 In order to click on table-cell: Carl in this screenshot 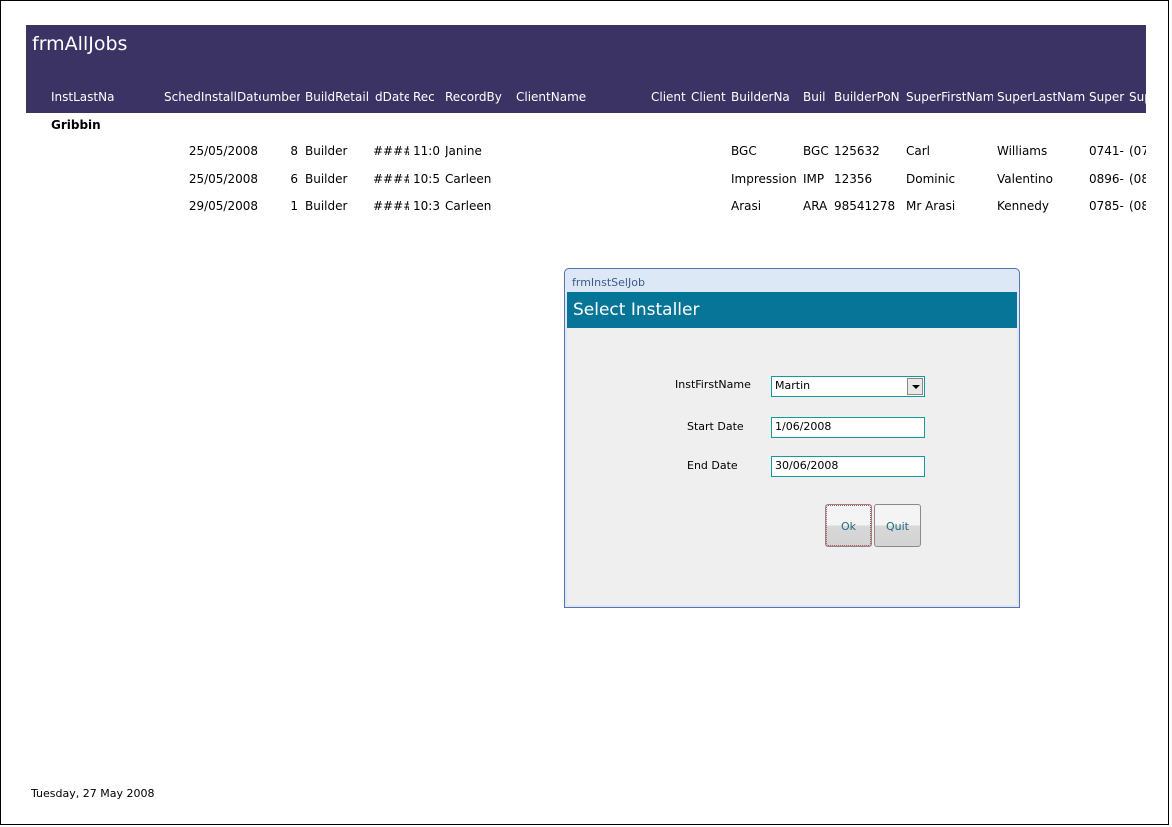, I will do `click(918, 151)`.